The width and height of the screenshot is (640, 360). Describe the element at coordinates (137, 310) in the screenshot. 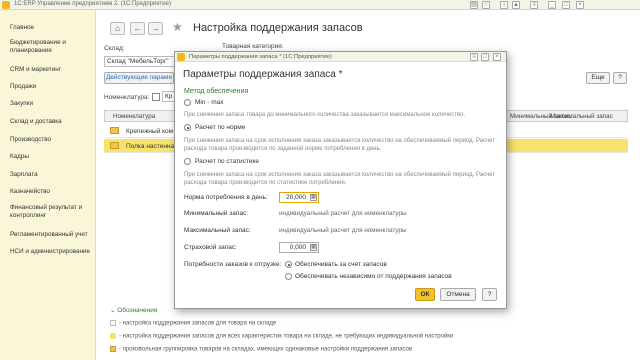

I see `legend-title: Обозначения` at that location.